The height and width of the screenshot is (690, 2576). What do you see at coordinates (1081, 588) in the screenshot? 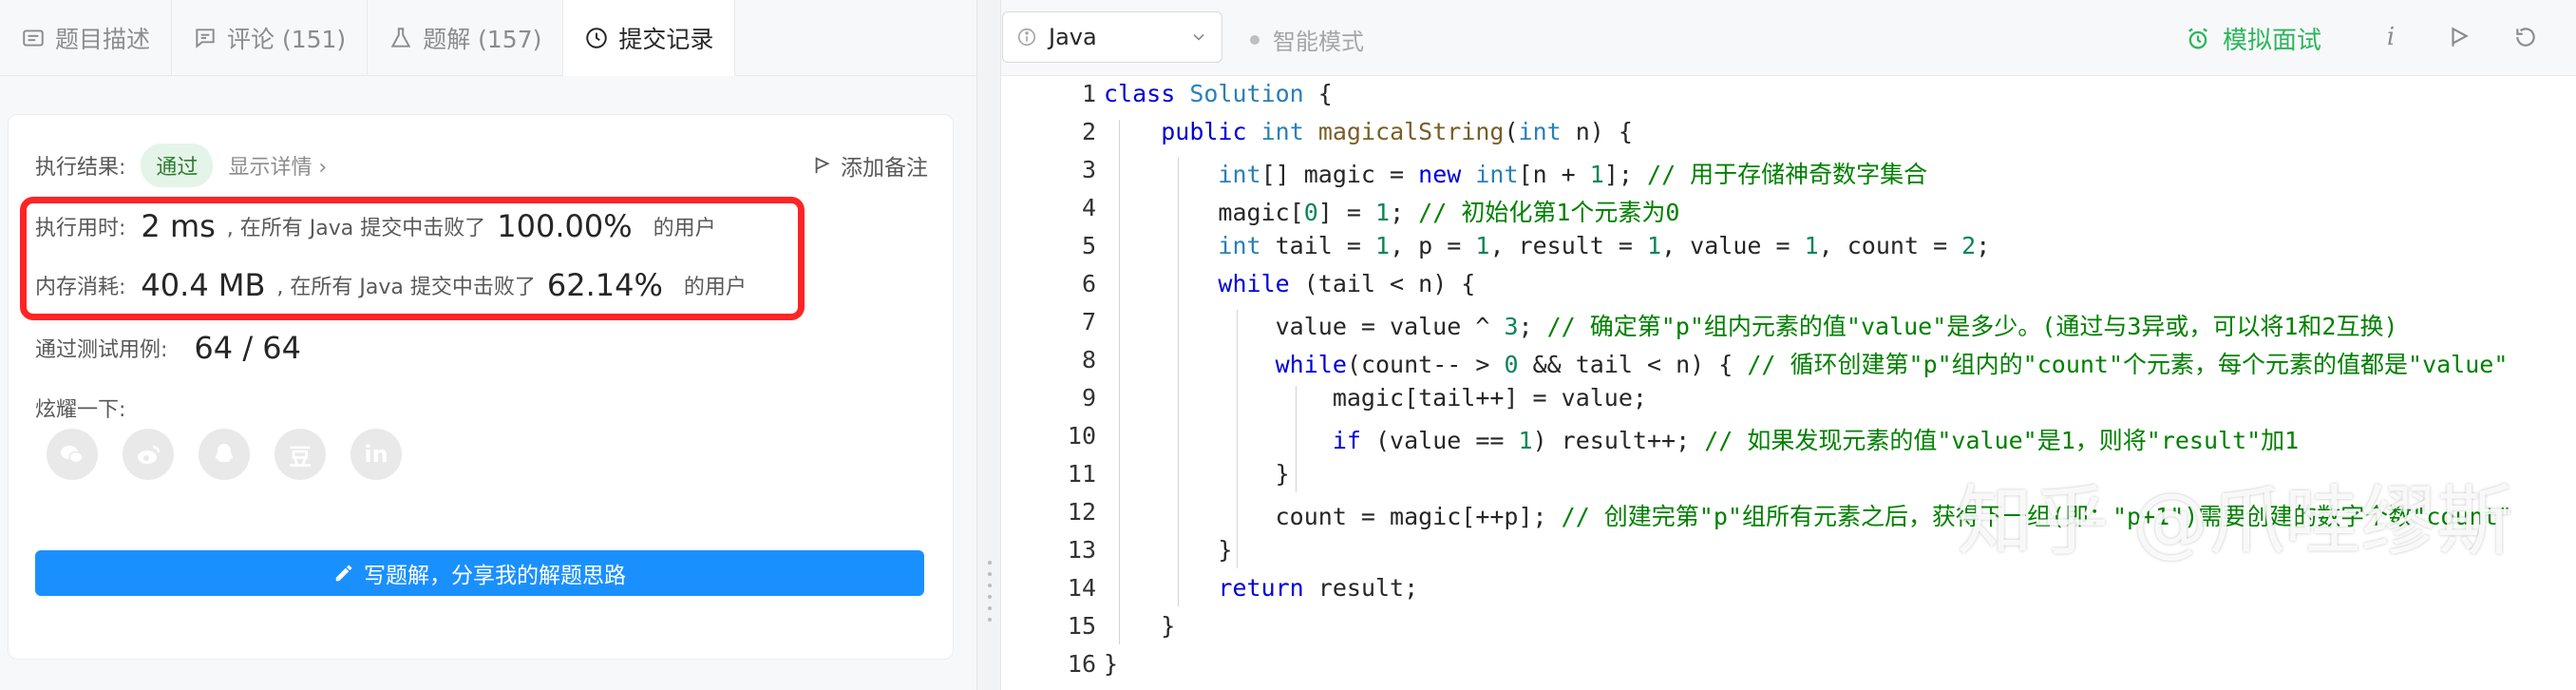
I see `line-number: 14` at bounding box center [1081, 588].